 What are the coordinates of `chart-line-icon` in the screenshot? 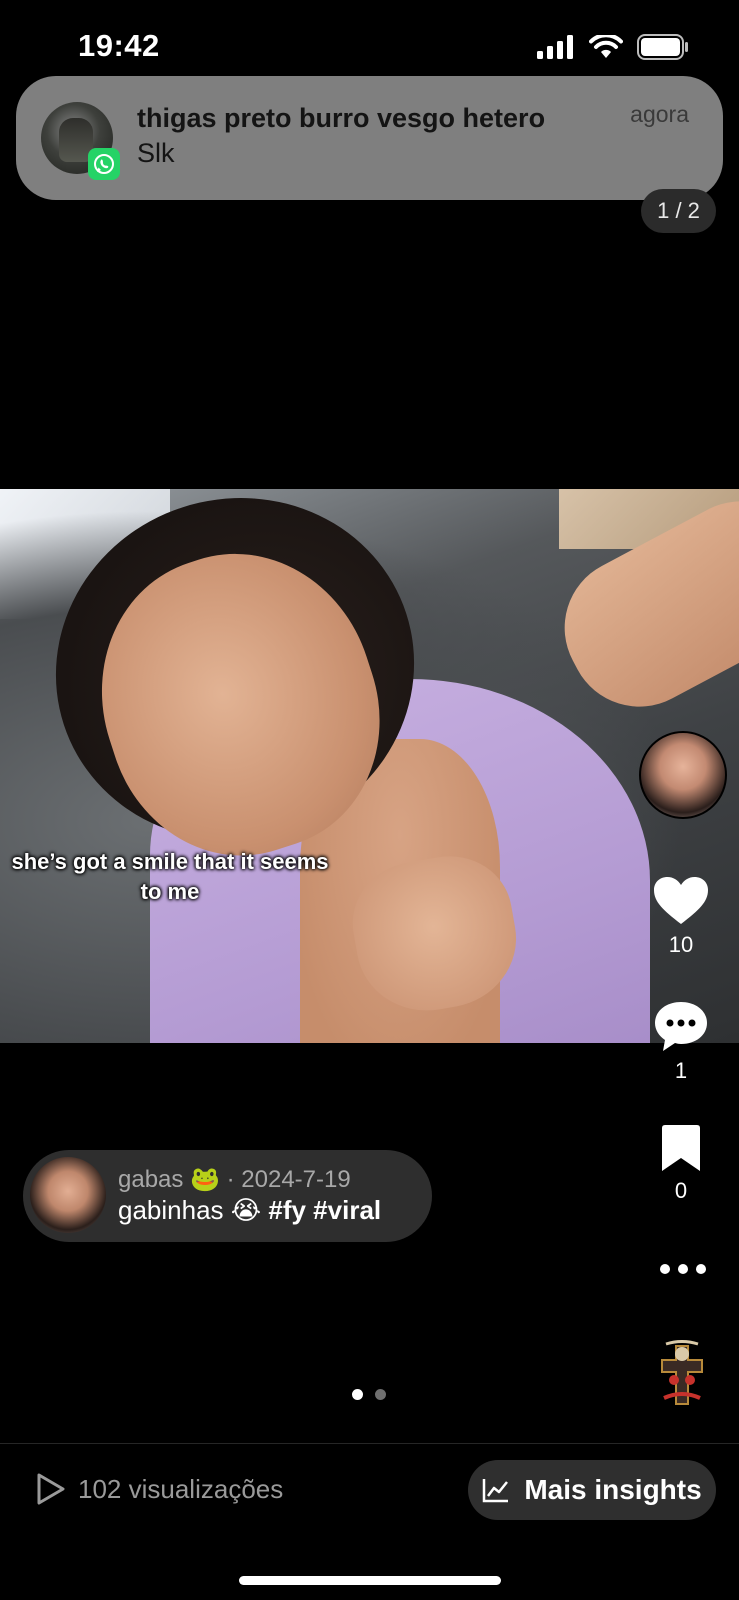 It's located at (496, 1491).